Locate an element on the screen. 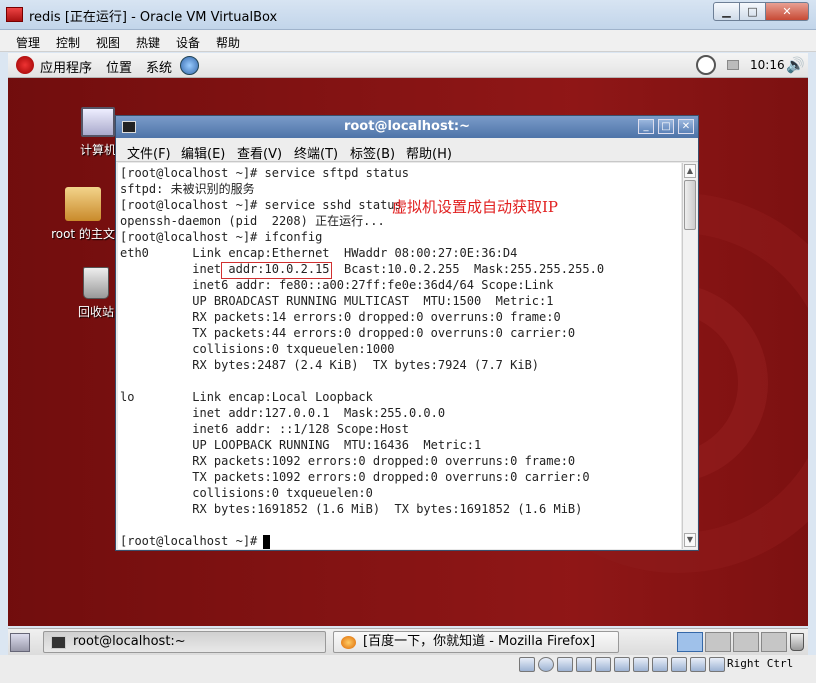  hard-disk-icon is located at coordinates (527, 664).